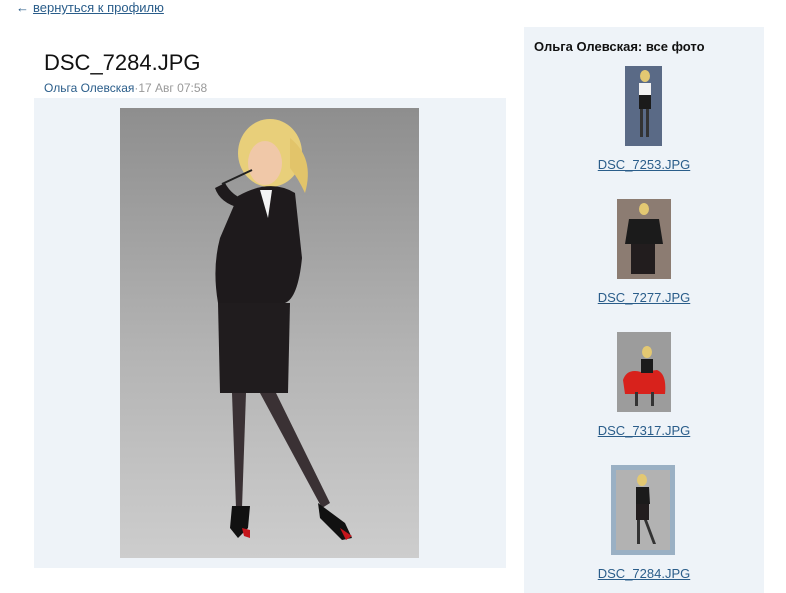  I want to click on back-link-label: вернуться к профилю, so click(98, 7).